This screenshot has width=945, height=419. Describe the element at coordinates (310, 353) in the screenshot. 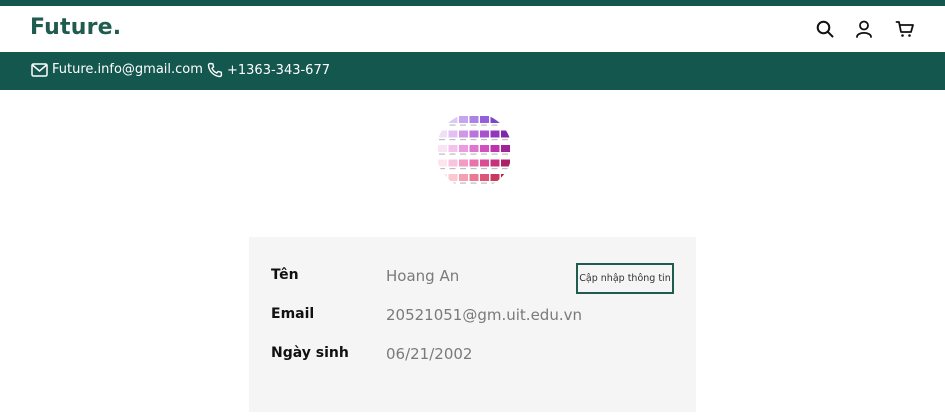

I see `birthday-label: Ngày sinh` at that location.